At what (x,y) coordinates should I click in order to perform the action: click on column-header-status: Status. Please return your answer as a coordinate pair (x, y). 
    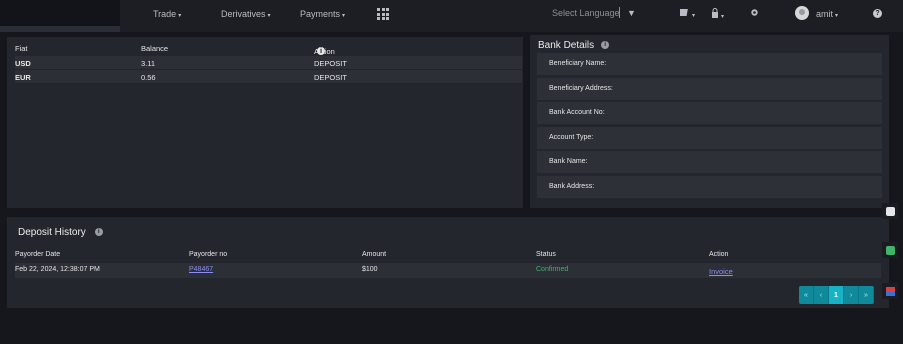
    Looking at the image, I should click on (546, 254).